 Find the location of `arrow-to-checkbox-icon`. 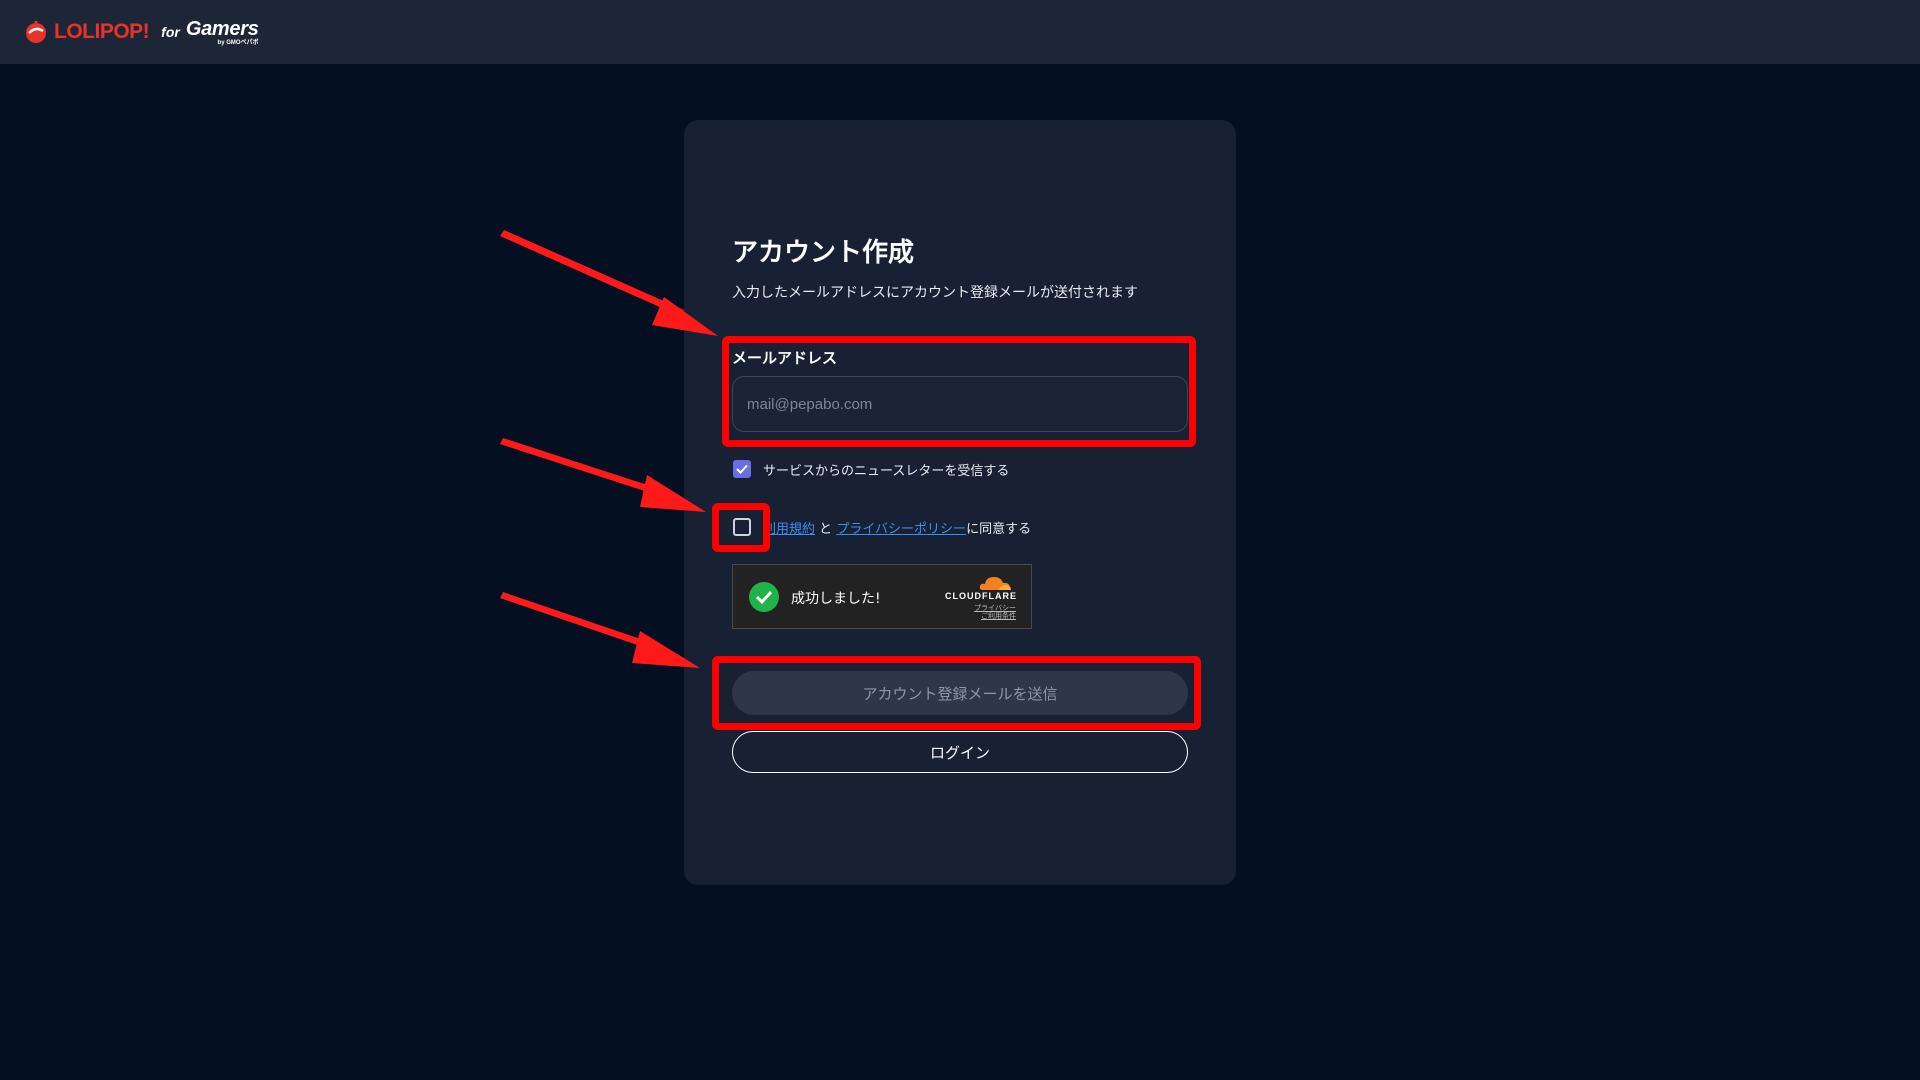

arrow-to-checkbox-icon is located at coordinates (603, 475).